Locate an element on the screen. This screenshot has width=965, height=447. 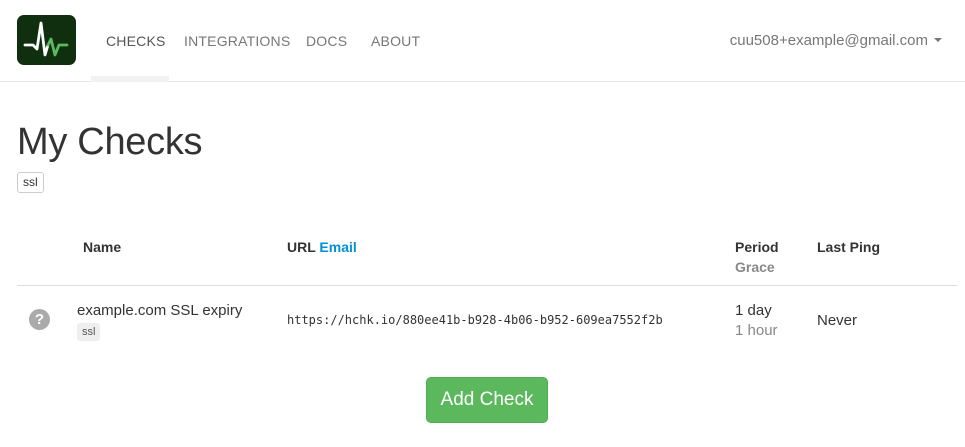
caret-down-icon is located at coordinates (938, 40).